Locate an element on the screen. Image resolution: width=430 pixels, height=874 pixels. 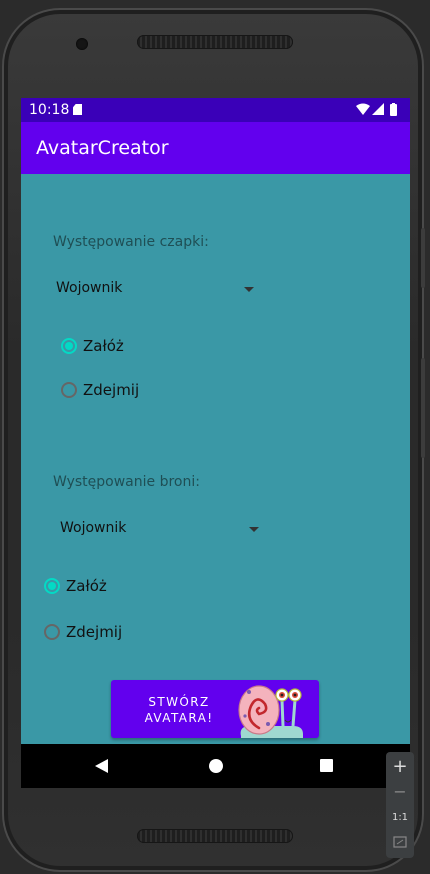
navigation-bar is located at coordinates (215, 766).